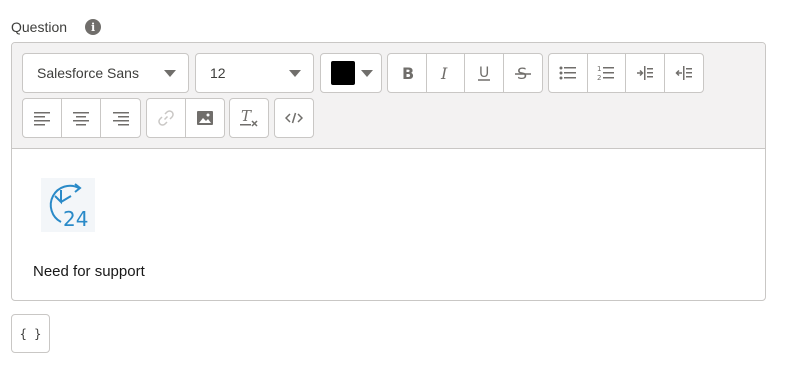  I want to click on align-right-button, so click(120, 118).